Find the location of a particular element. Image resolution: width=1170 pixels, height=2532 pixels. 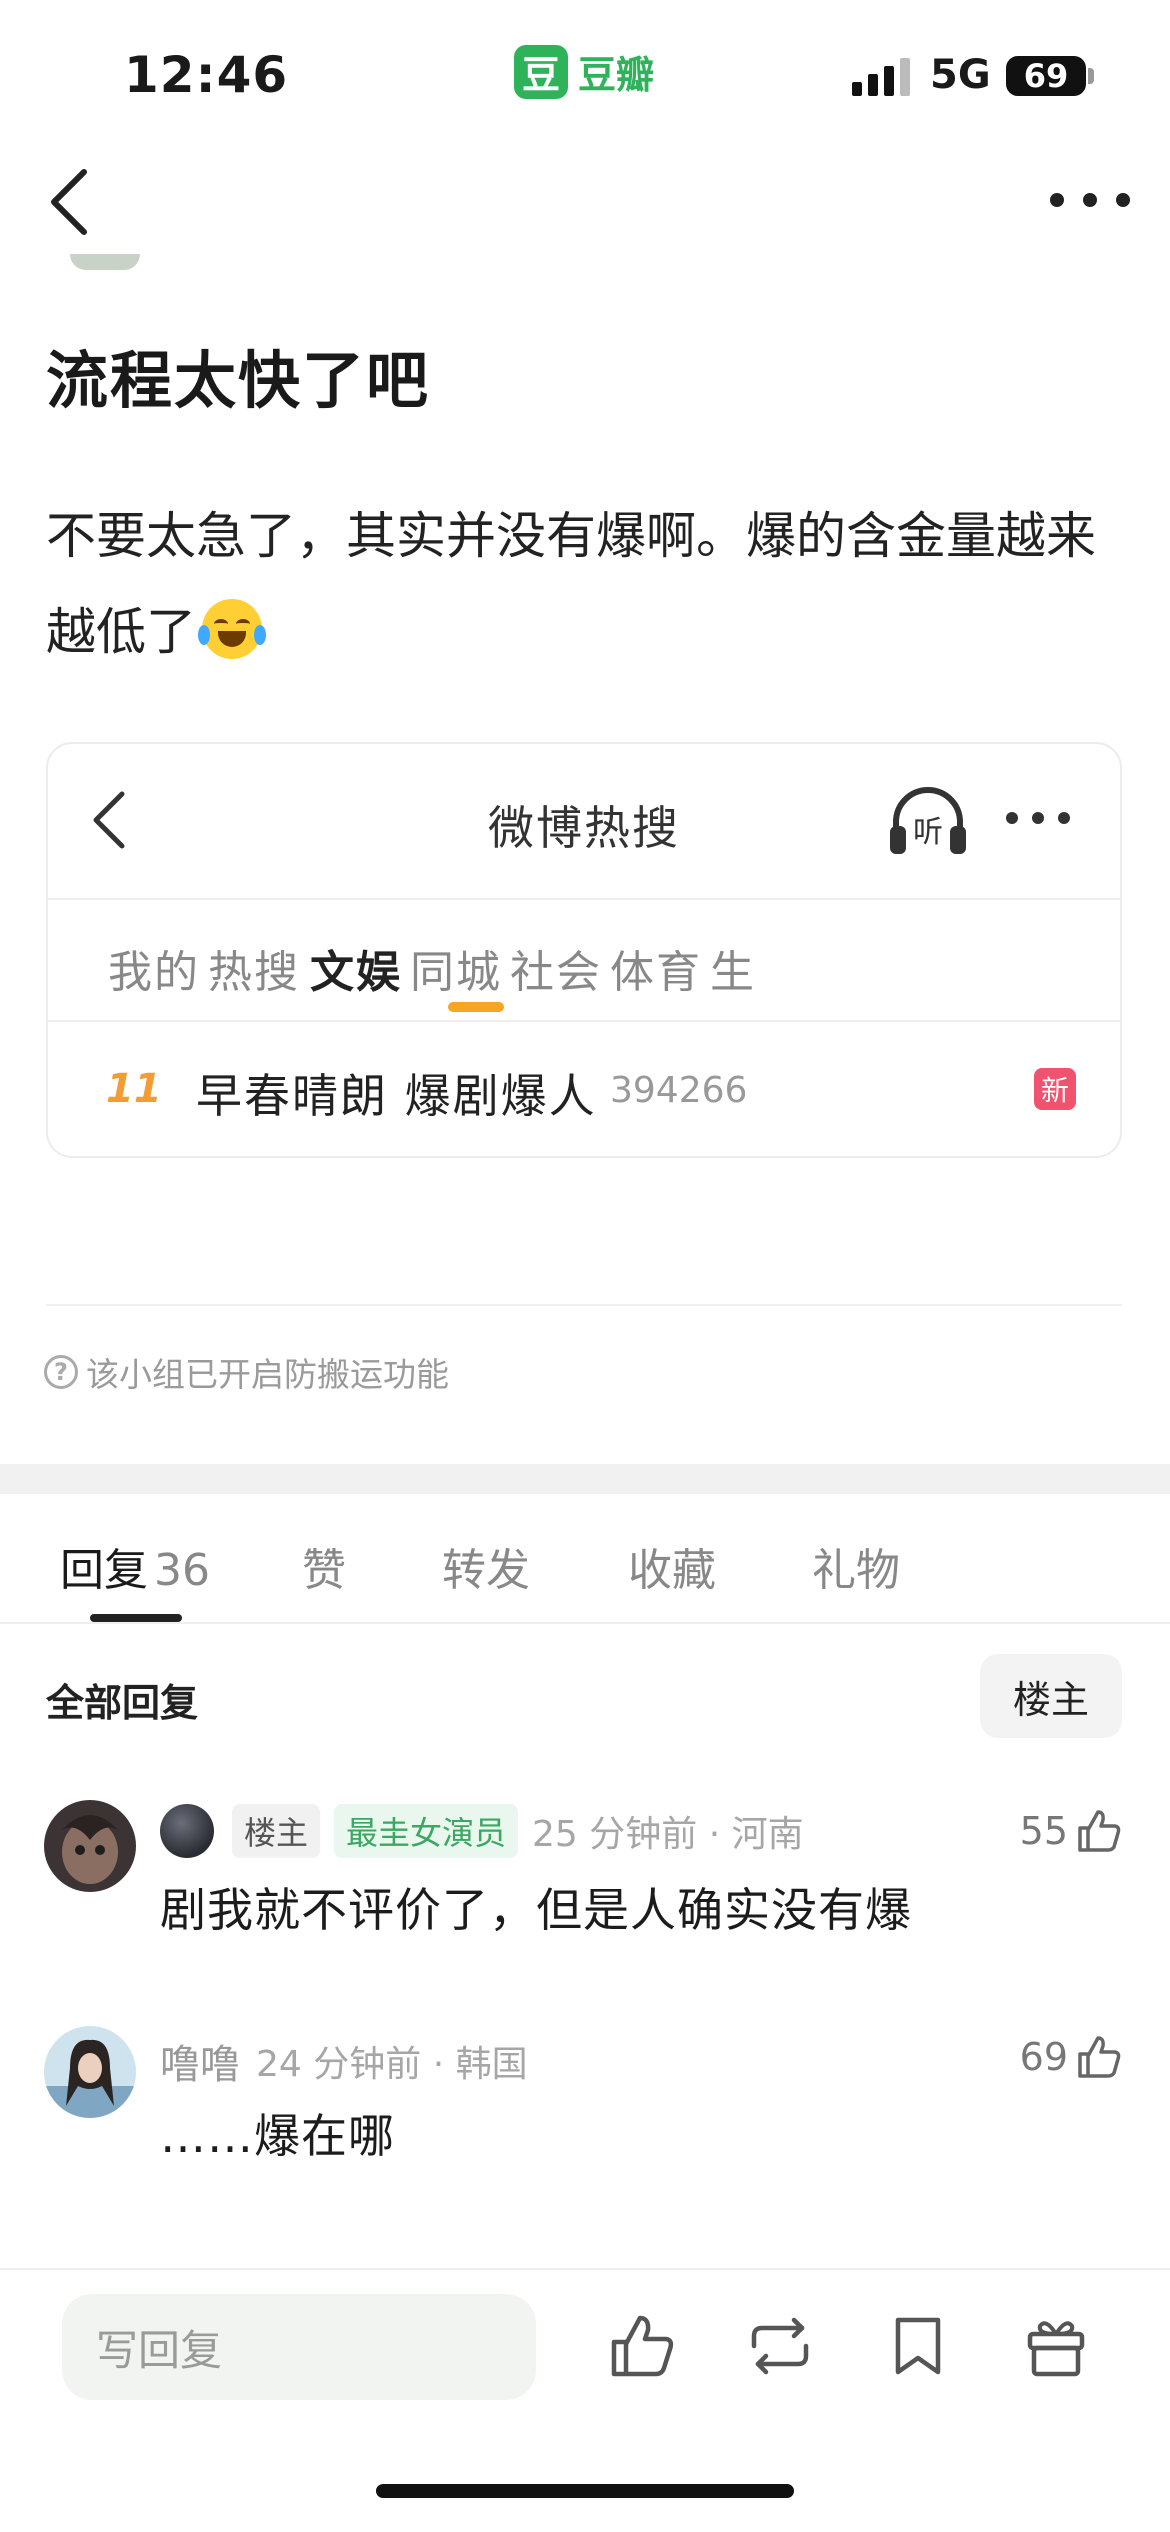

active-tab-underline is located at coordinates (476, 1007).